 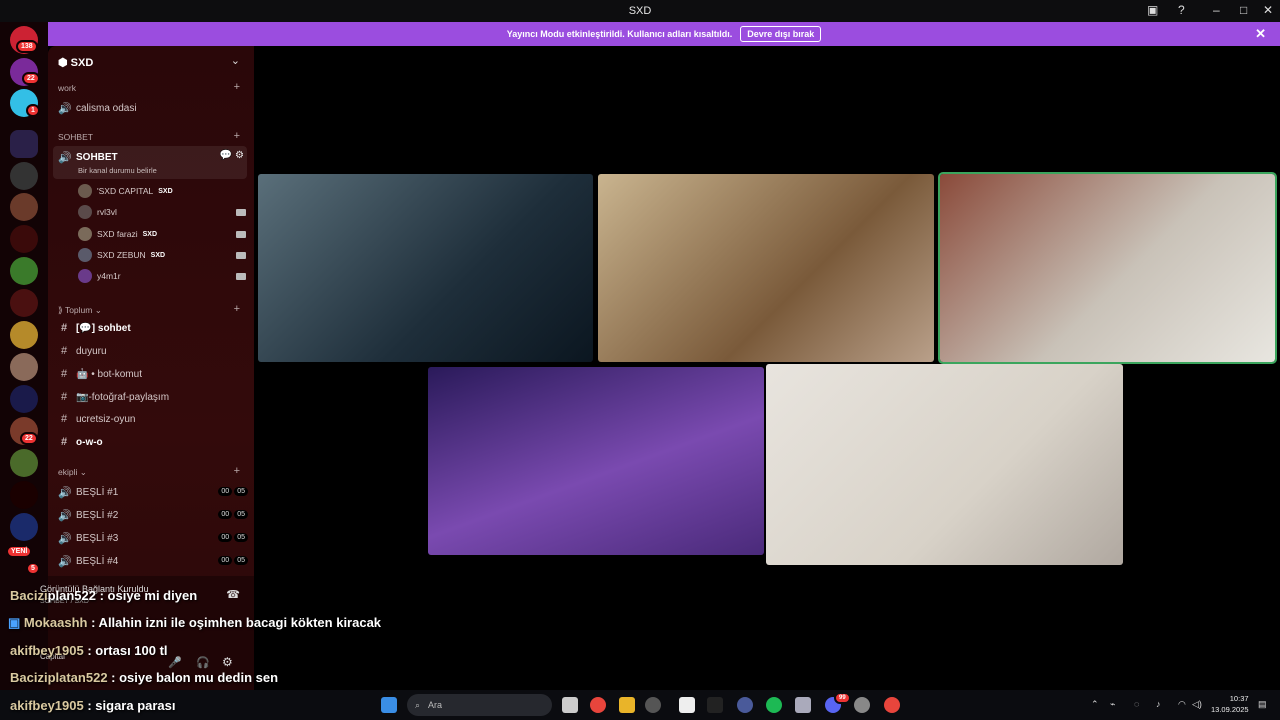 What do you see at coordinates (1112, 704) in the screenshot?
I see `network-icon: ⌁` at bounding box center [1112, 704].